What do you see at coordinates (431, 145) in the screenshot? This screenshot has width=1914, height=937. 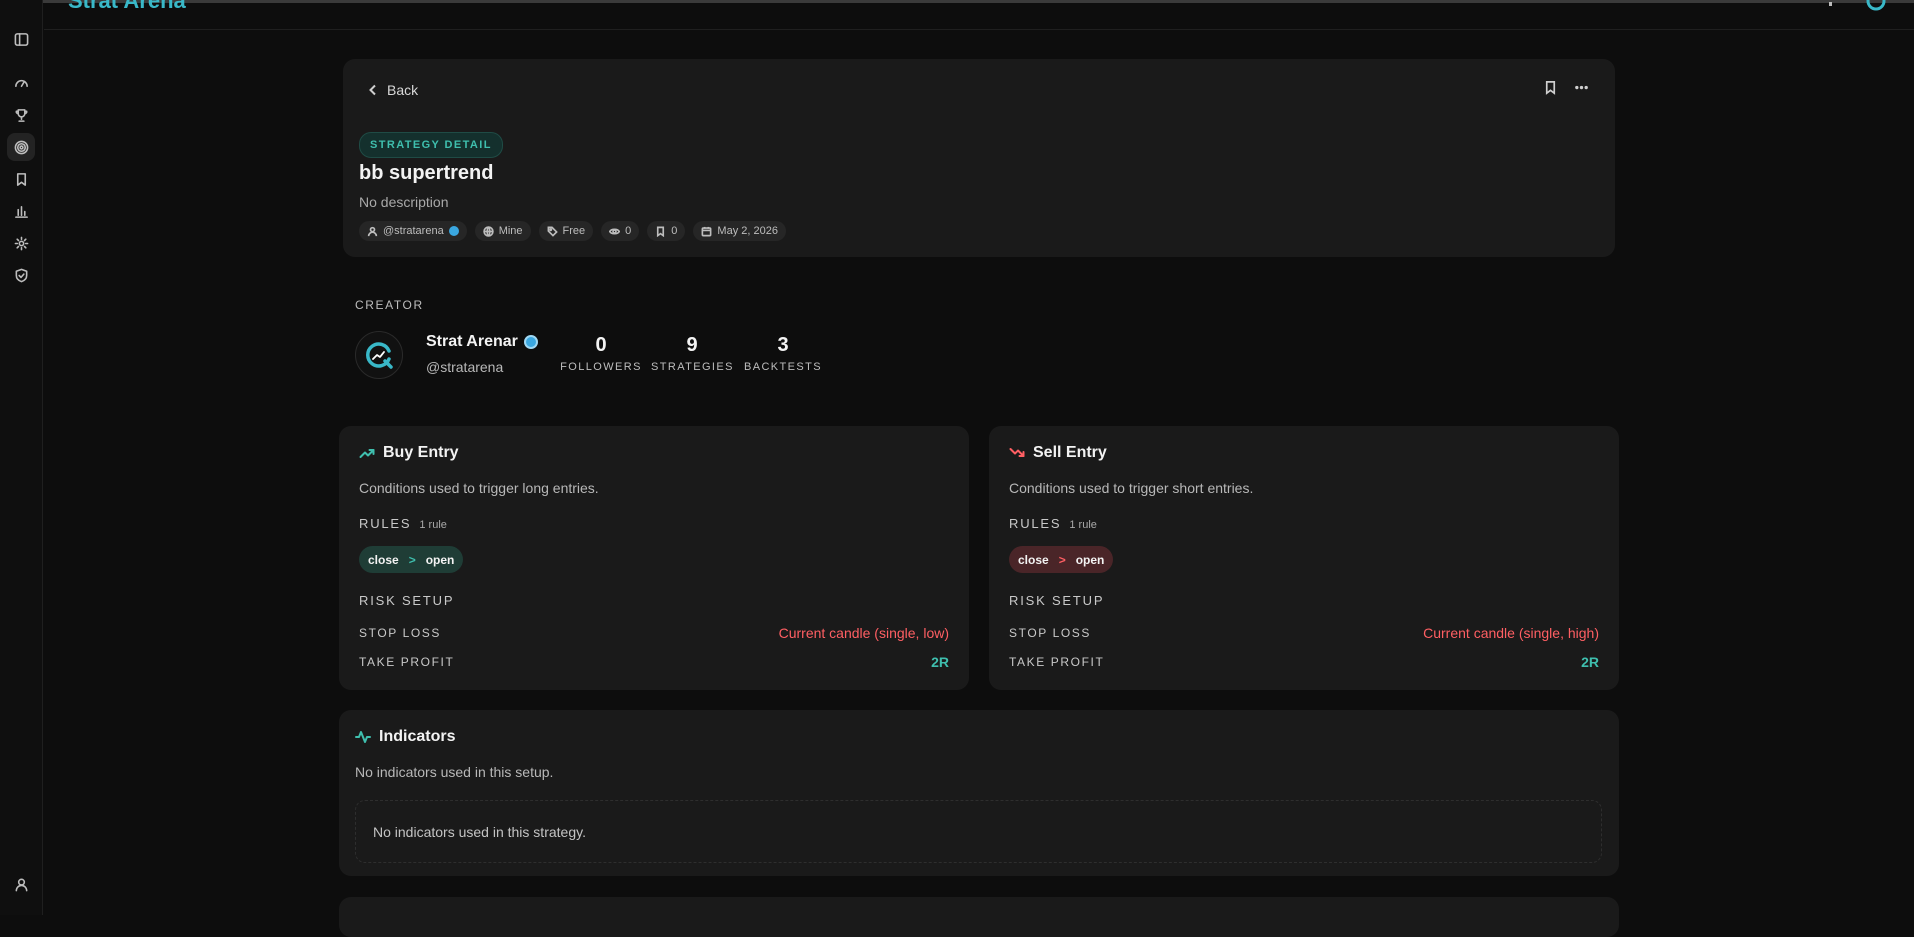 I see `strategy-detail-badge: STRATEGY DETAIL` at bounding box center [431, 145].